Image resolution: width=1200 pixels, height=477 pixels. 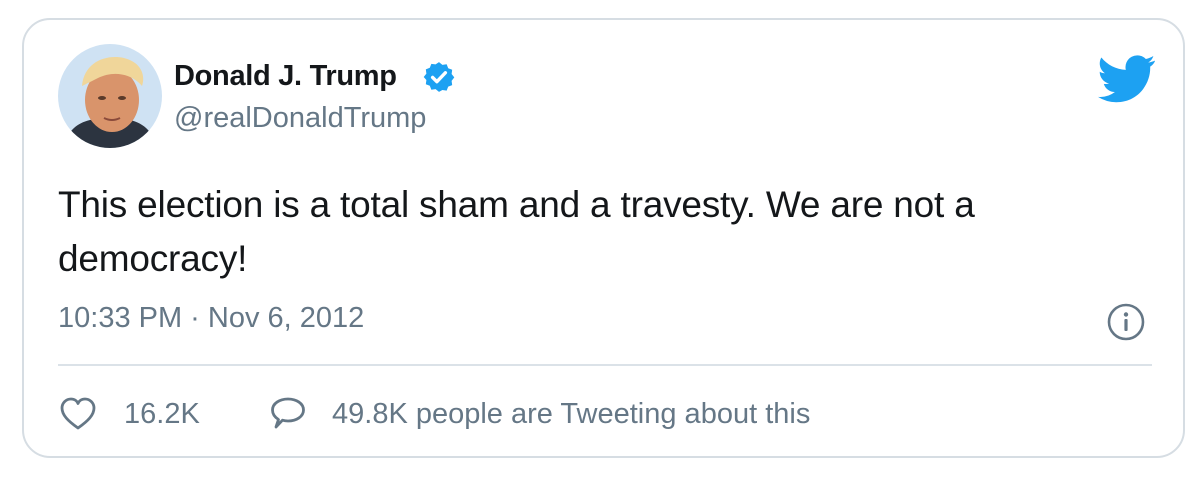 I want to click on author-handle: @realDonaldTrump, so click(x=300, y=118).